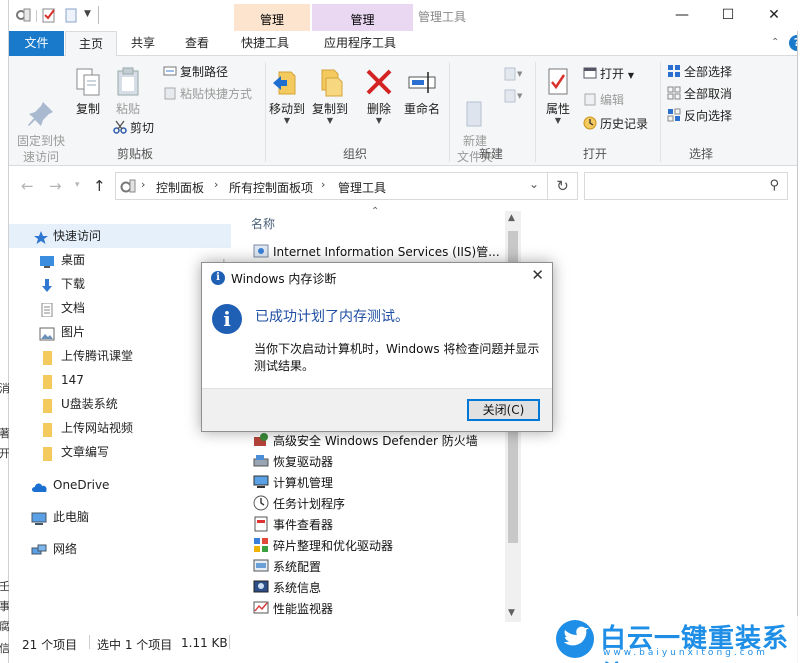 The height and width of the screenshot is (663, 806). What do you see at coordinates (120, 236) in the screenshot?
I see `nav-quick-access: 快速访问` at bounding box center [120, 236].